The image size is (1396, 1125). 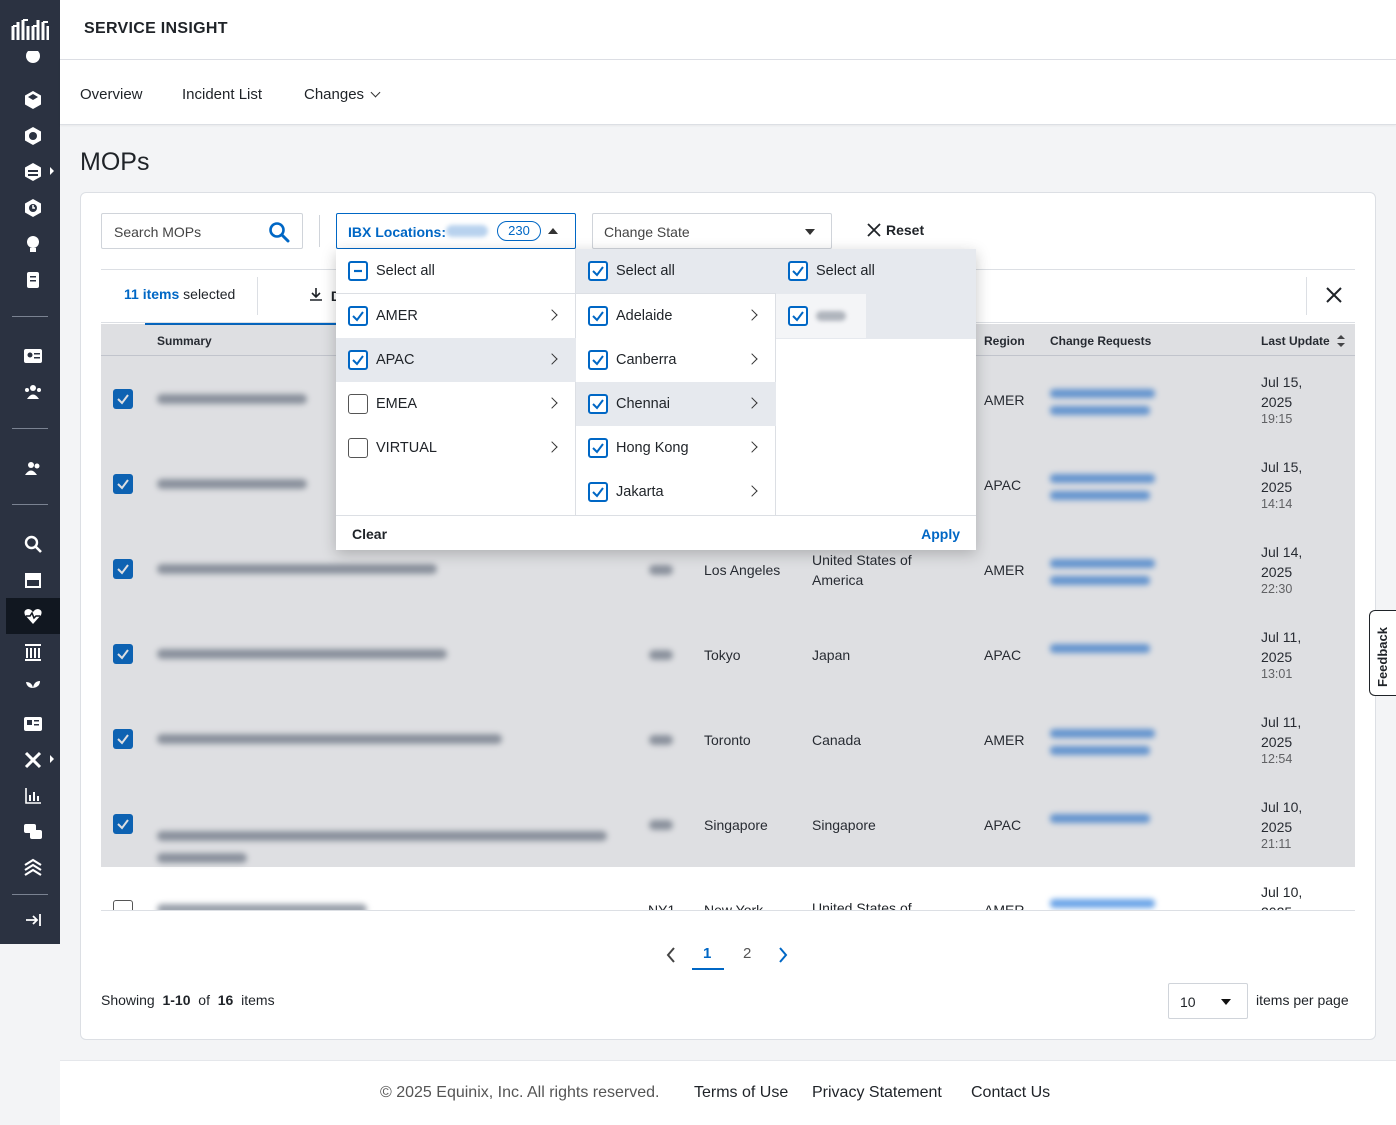 I want to click on ibx-item, so click(x=821, y=316).